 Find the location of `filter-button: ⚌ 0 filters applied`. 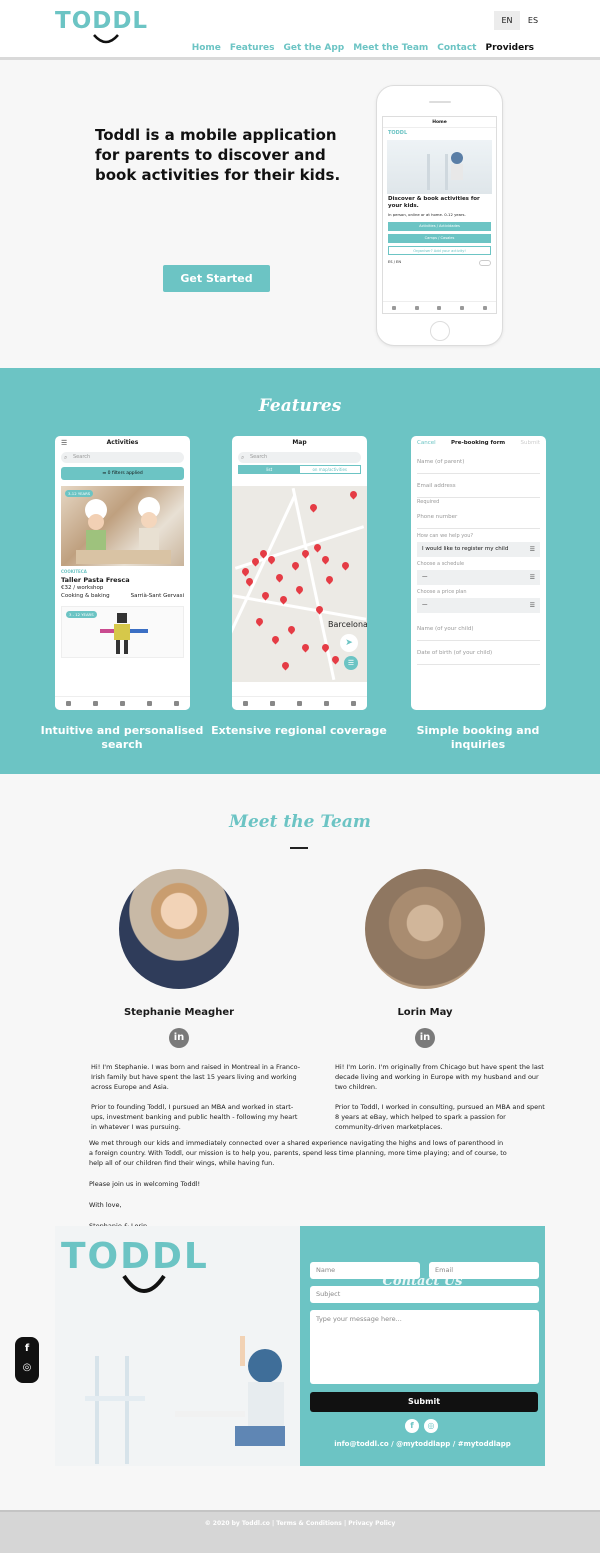

filter-button: ⚌ 0 filters applied is located at coordinates (122, 473).